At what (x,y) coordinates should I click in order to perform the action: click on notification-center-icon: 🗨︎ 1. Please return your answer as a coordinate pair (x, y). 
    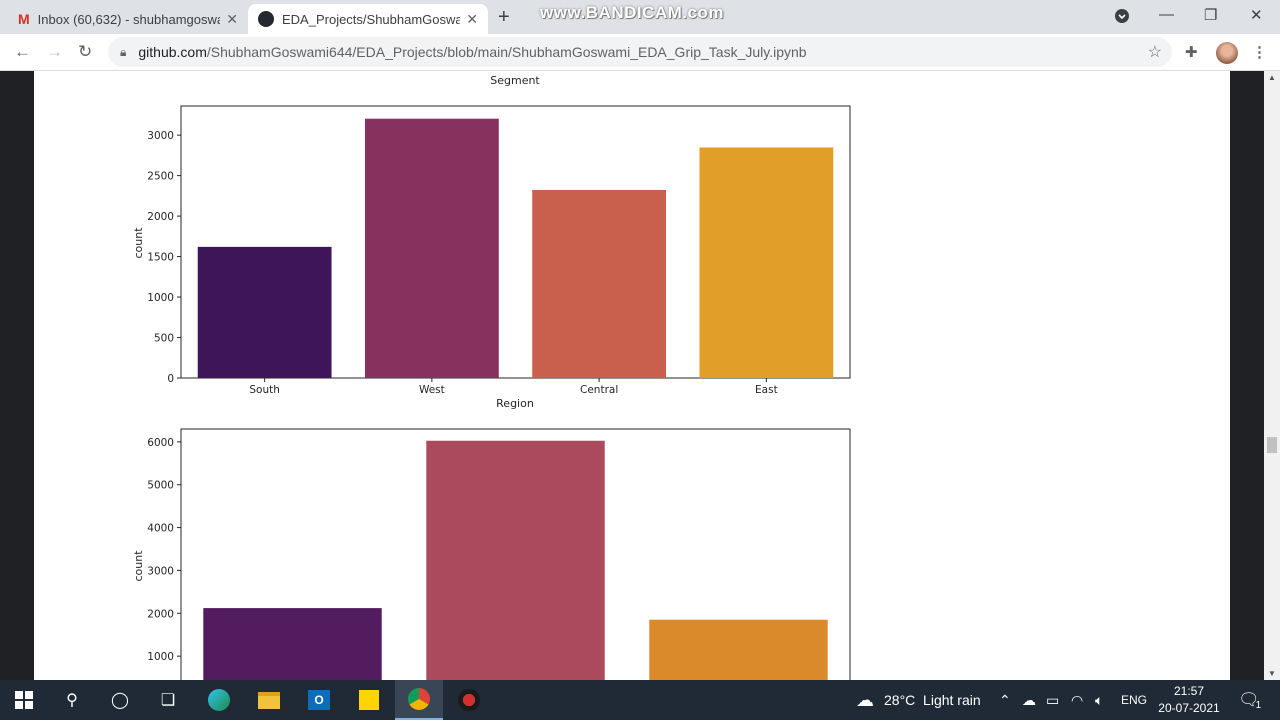
    Looking at the image, I should click on (1249, 700).